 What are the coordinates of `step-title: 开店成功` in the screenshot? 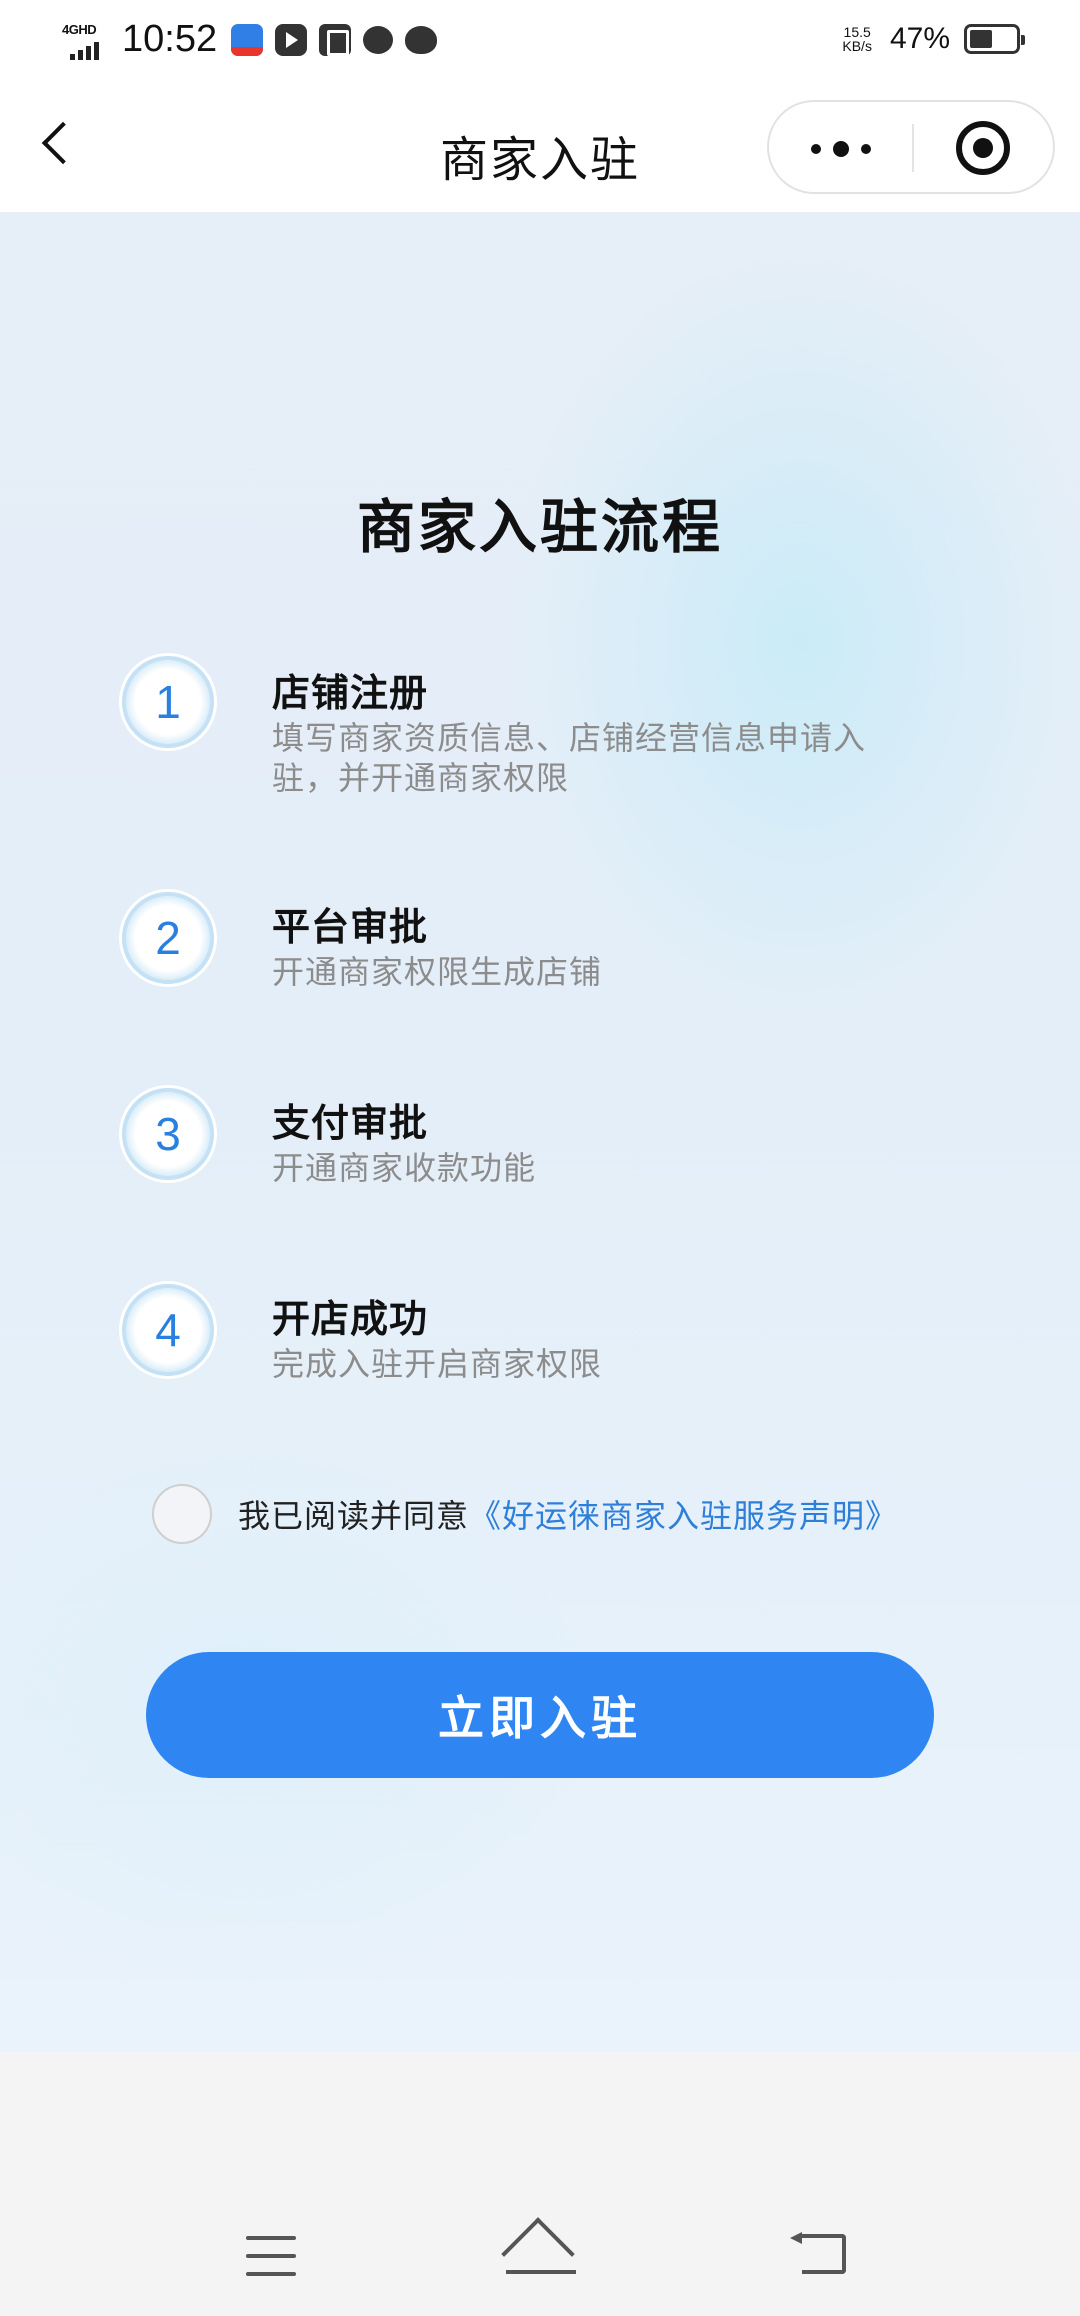 It's located at (350, 1319).